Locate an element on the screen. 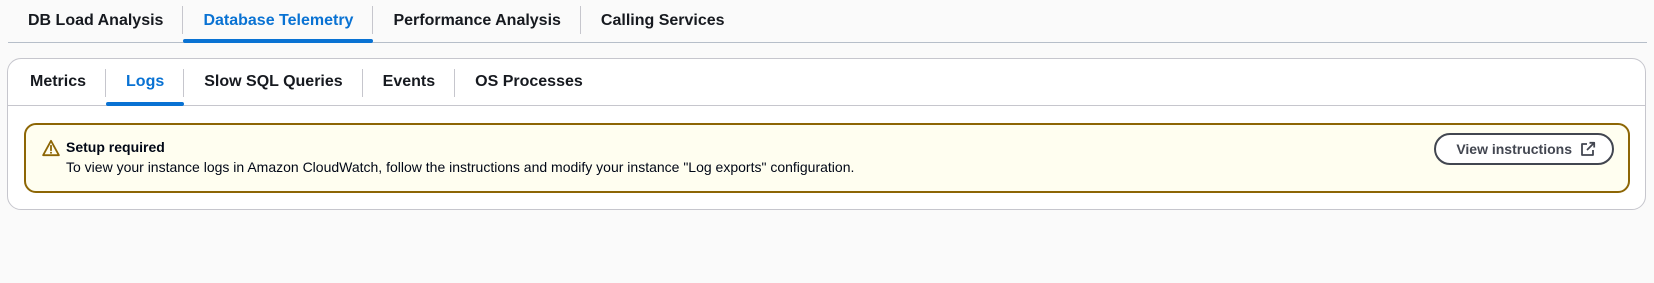 The image size is (1654, 283). tab-events: Events is located at coordinates (409, 82).